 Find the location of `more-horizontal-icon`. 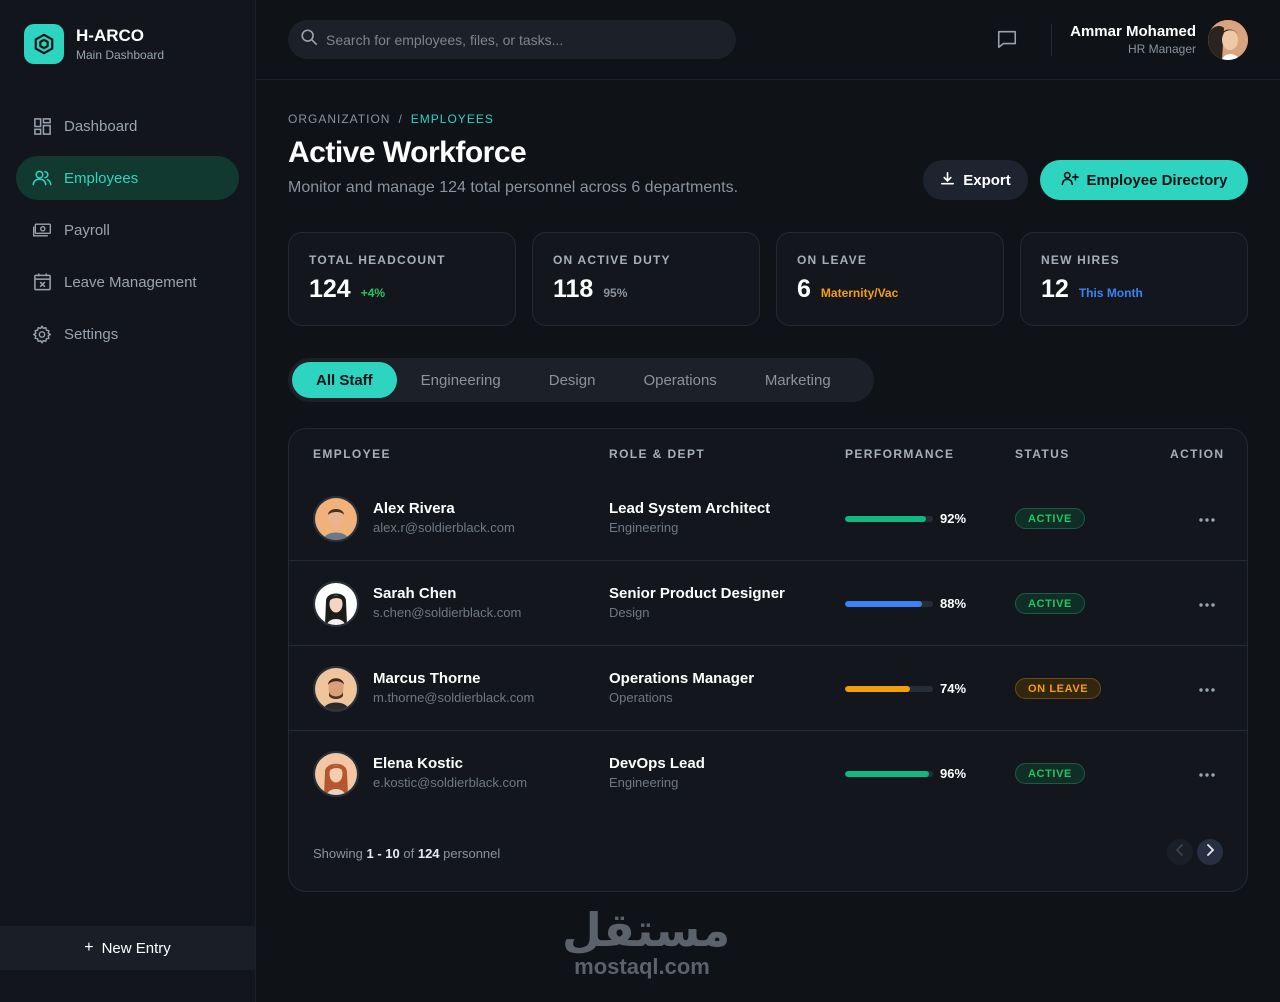

more-horizontal-icon is located at coordinates (1207, 603).